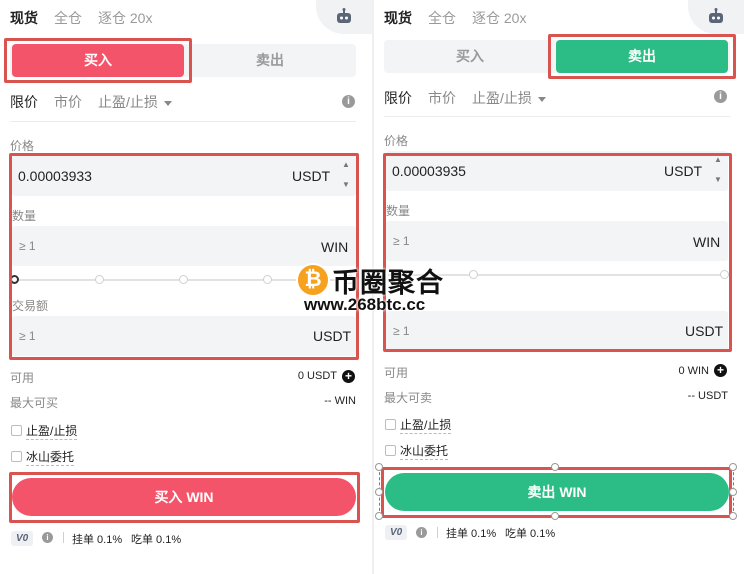 The height and width of the screenshot is (574, 744). What do you see at coordinates (317, 376) in the screenshot?
I see `available-value: 0 USDT` at bounding box center [317, 376].